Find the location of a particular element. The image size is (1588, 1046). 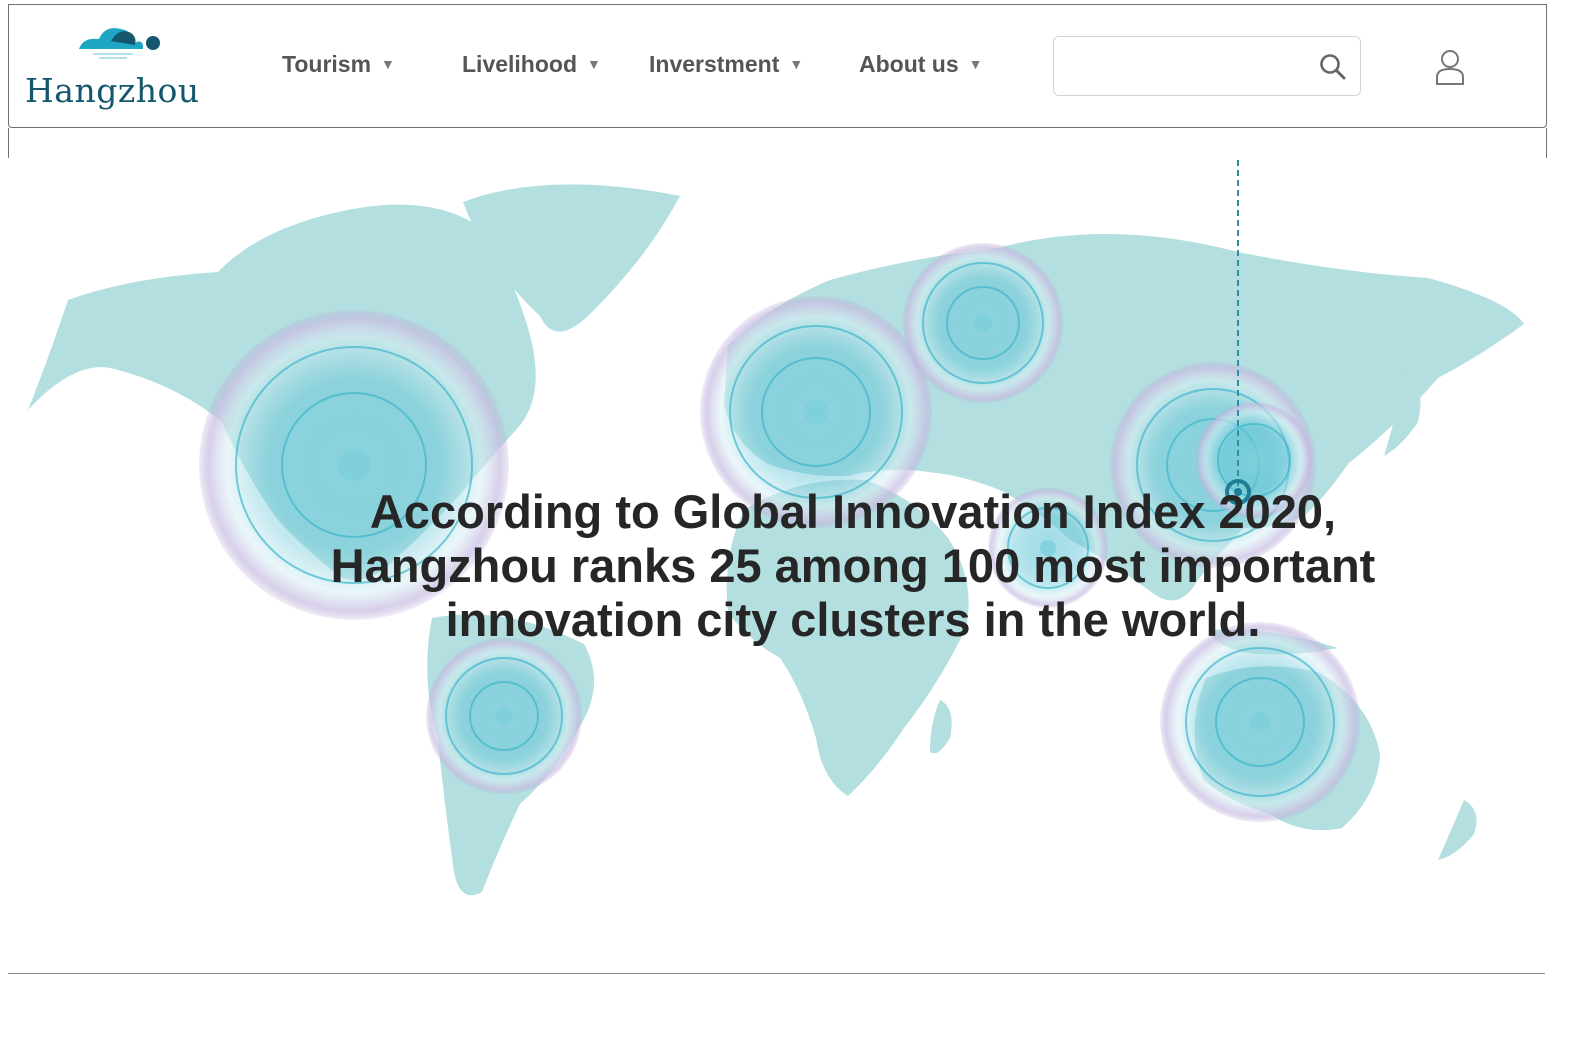

nav-about-us: About us ▼ is located at coordinates (921, 64).